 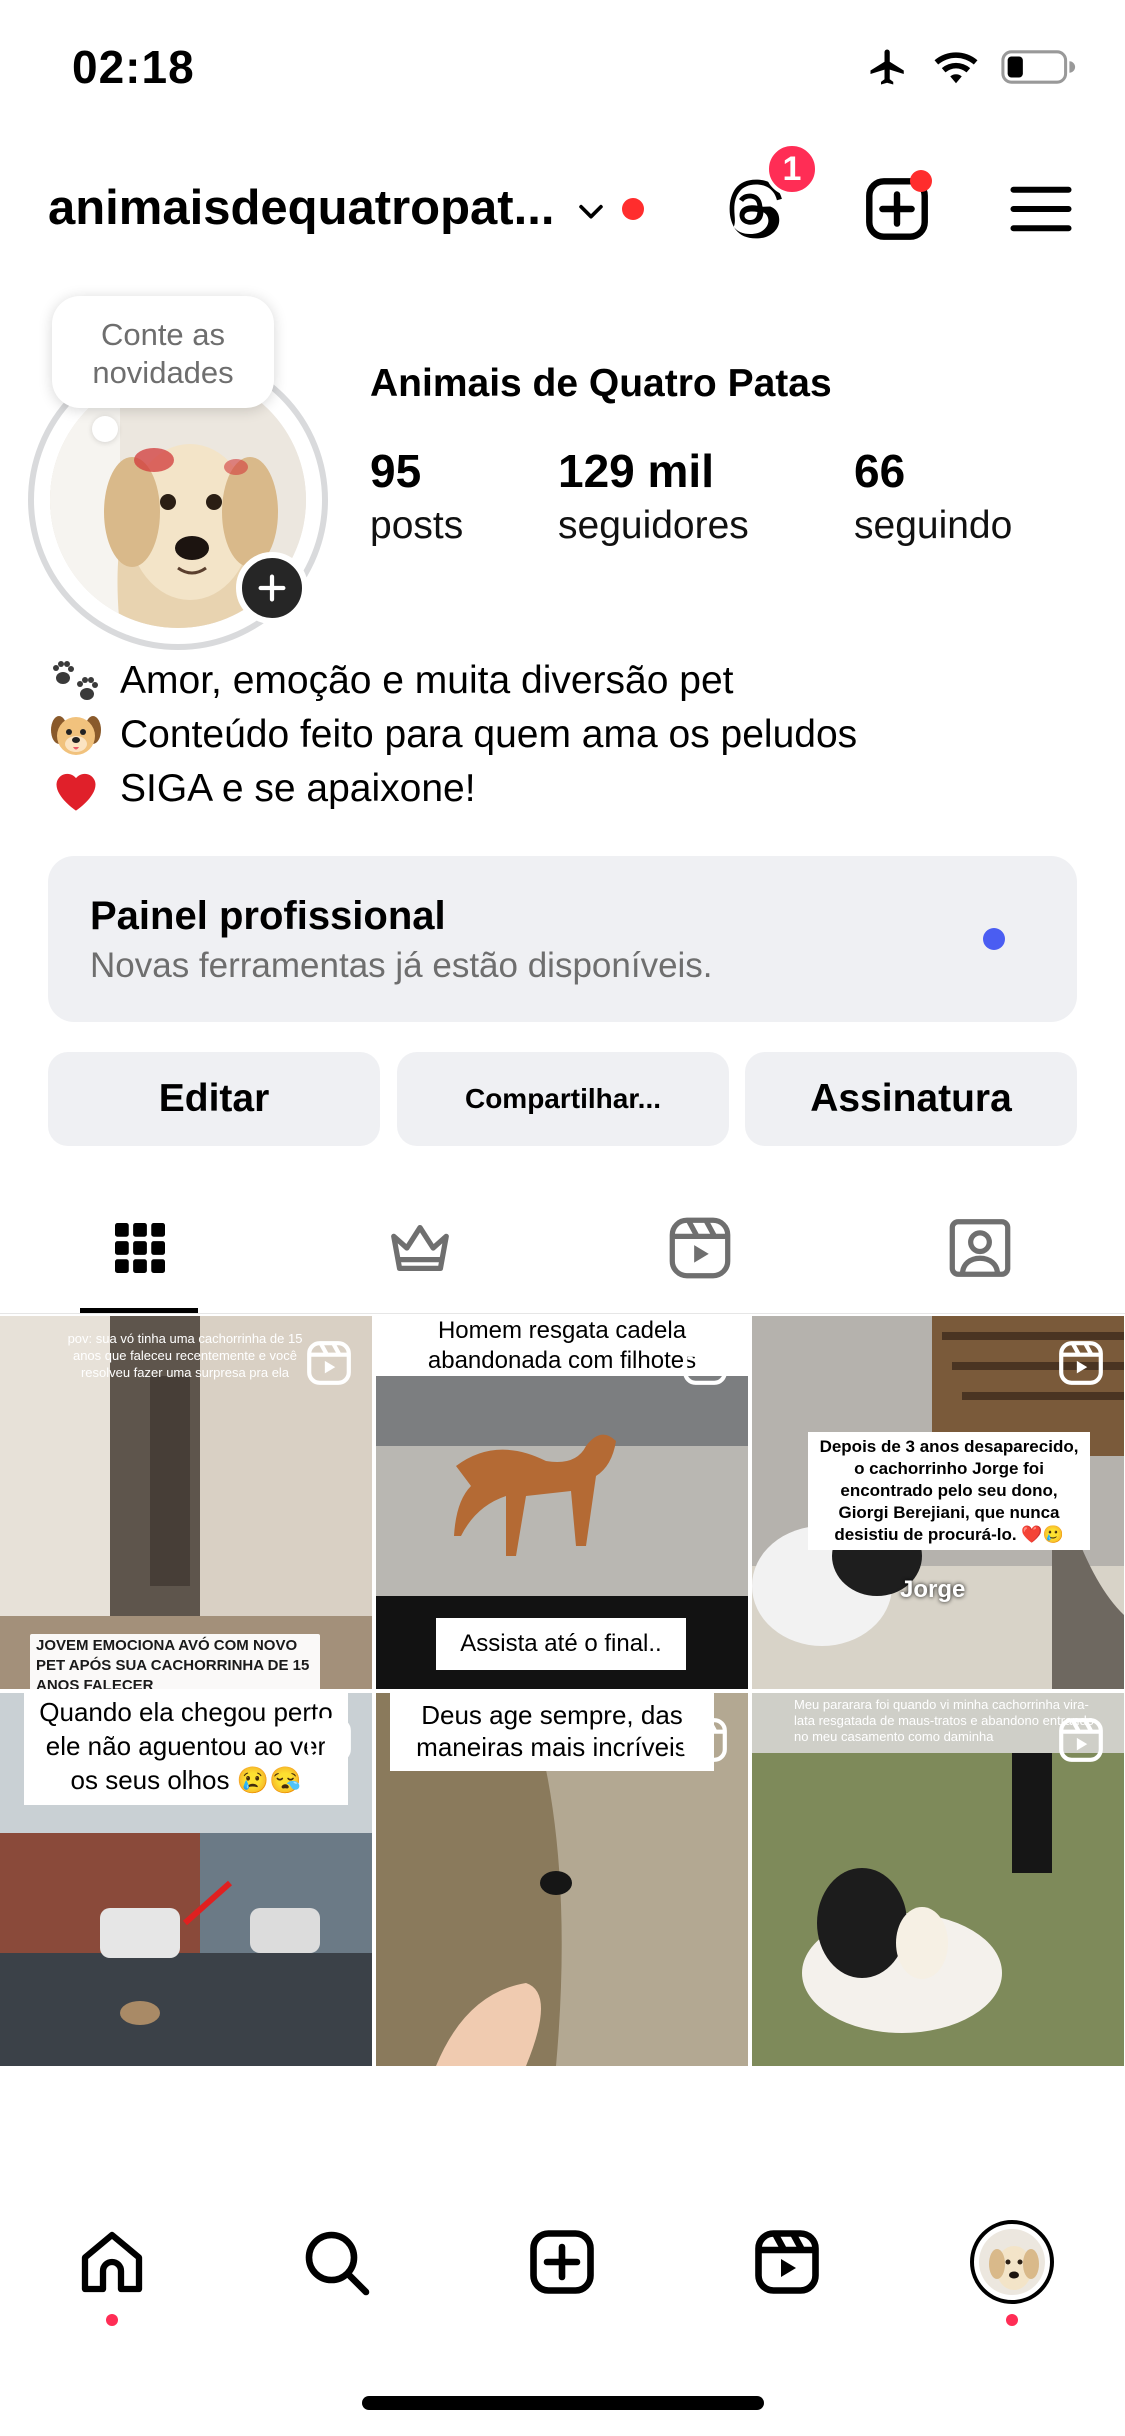 What do you see at coordinates (792, 169) in the screenshot?
I see `threads-badge: 1` at bounding box center [792, 169].